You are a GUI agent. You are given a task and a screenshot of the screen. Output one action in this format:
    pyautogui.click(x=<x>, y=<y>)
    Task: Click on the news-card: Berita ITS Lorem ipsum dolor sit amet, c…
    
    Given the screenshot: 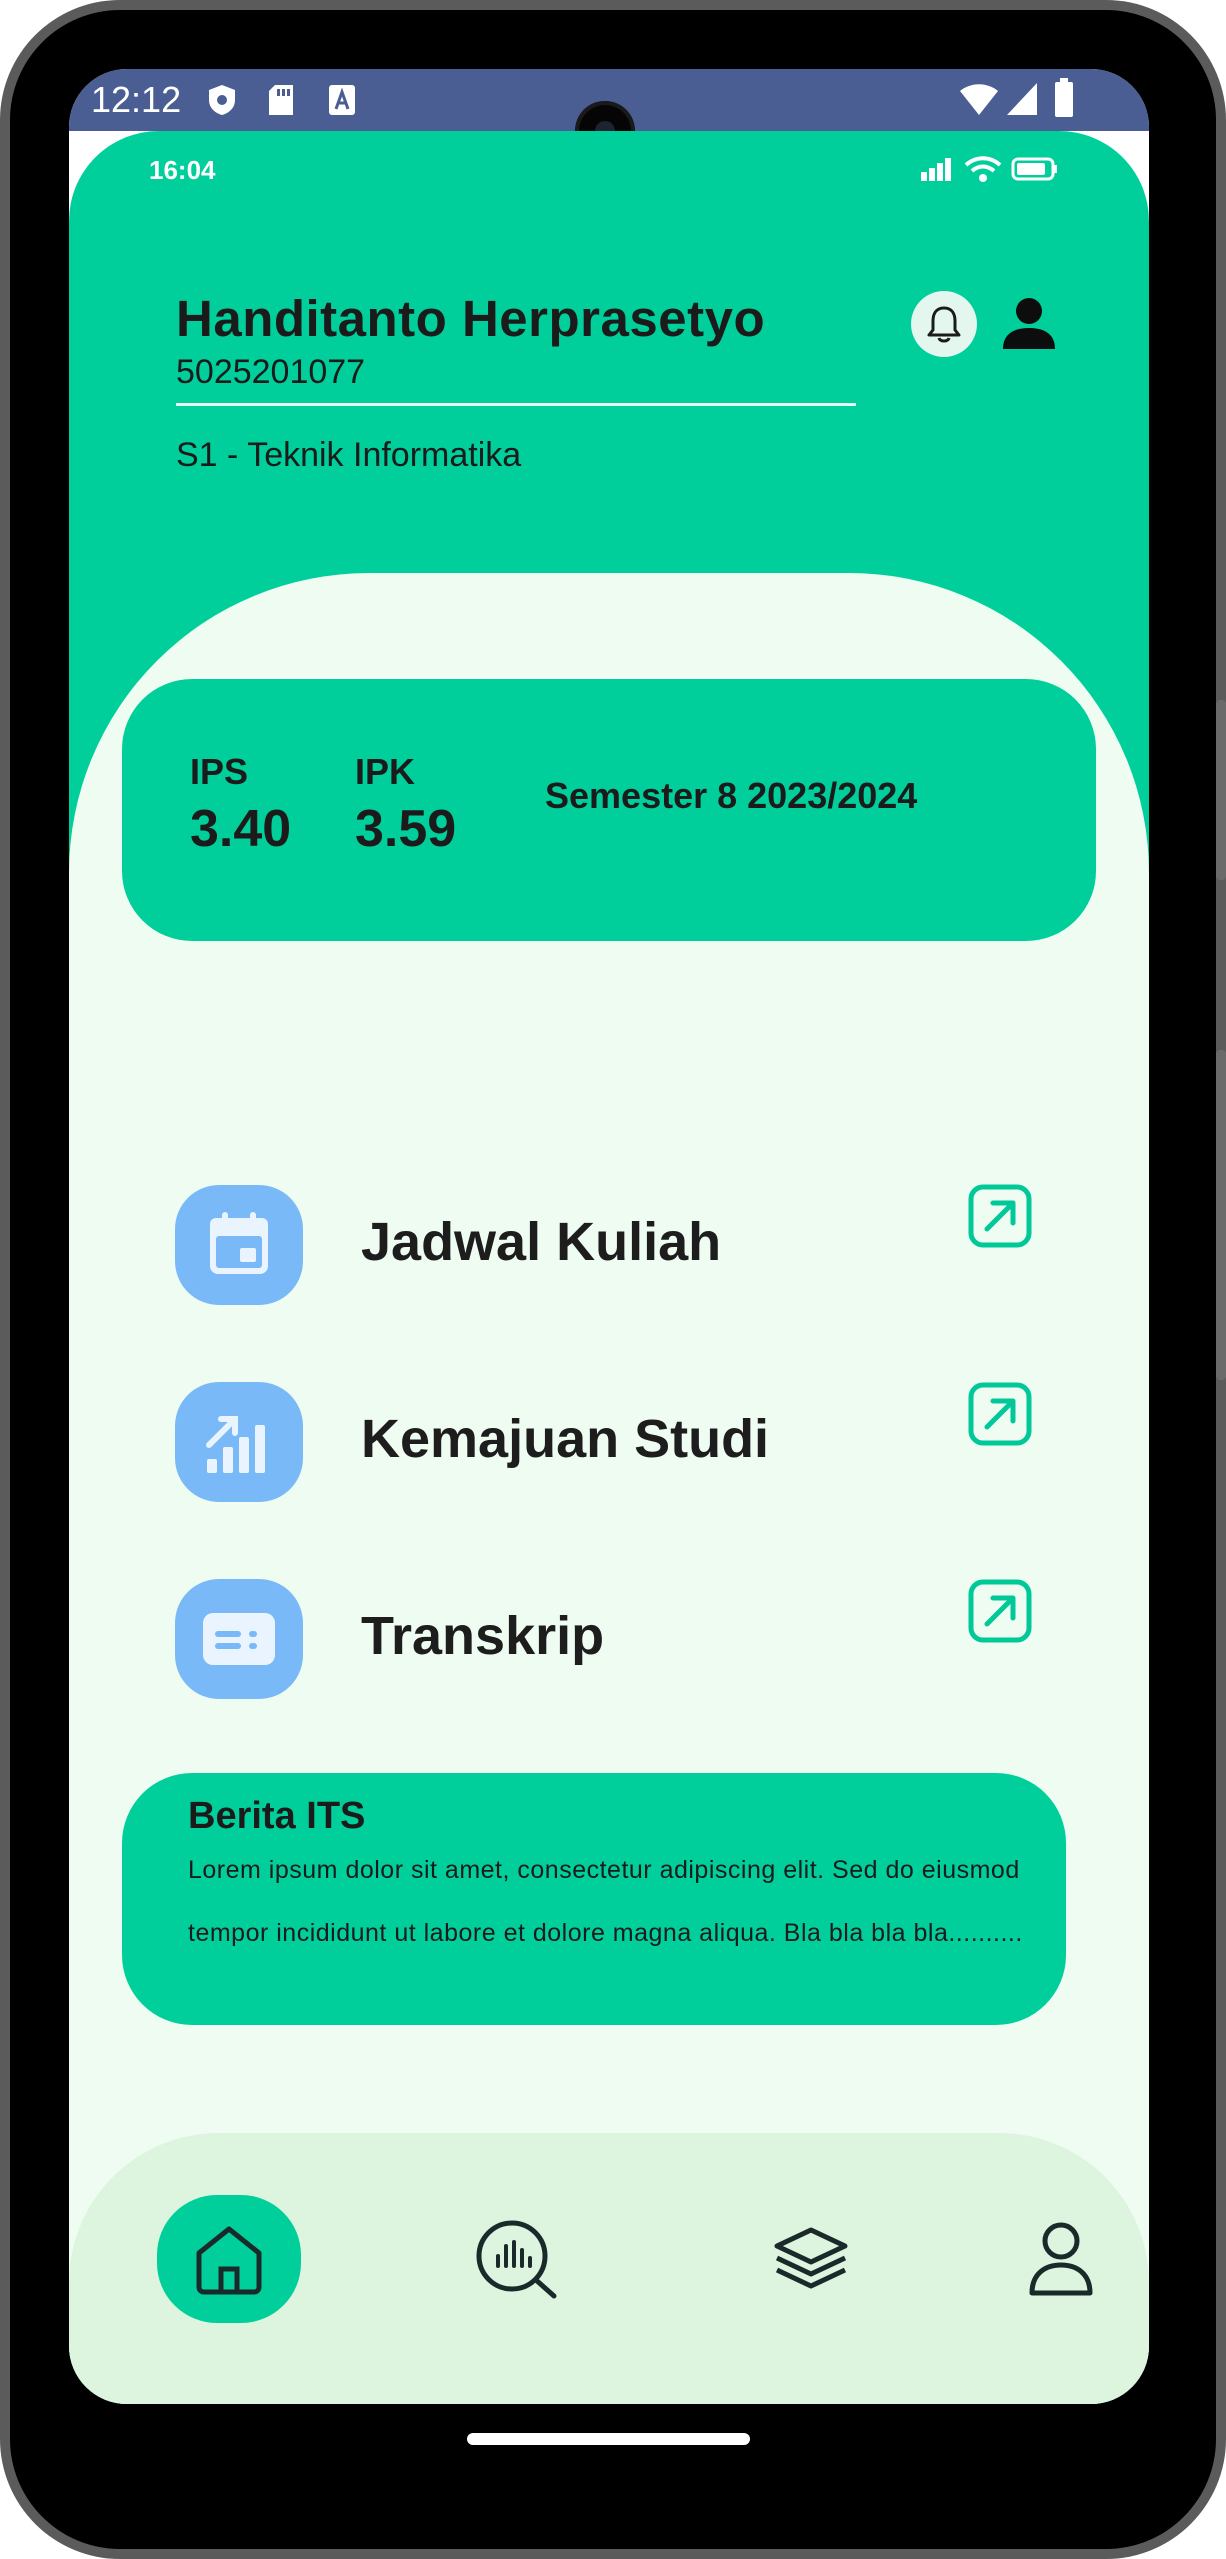 What is the action you would take?
    pyautogui.click(x=594, y=1899)
    